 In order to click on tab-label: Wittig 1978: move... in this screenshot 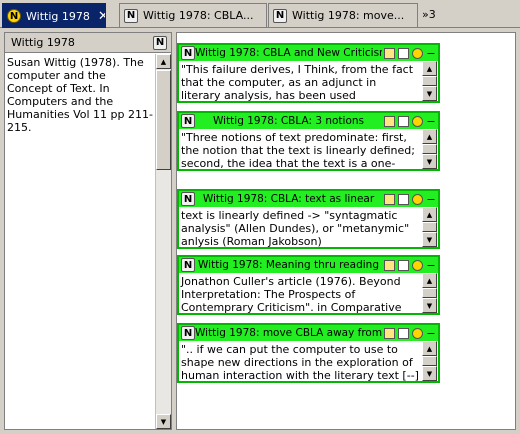, I will do `click(348, 15)`.